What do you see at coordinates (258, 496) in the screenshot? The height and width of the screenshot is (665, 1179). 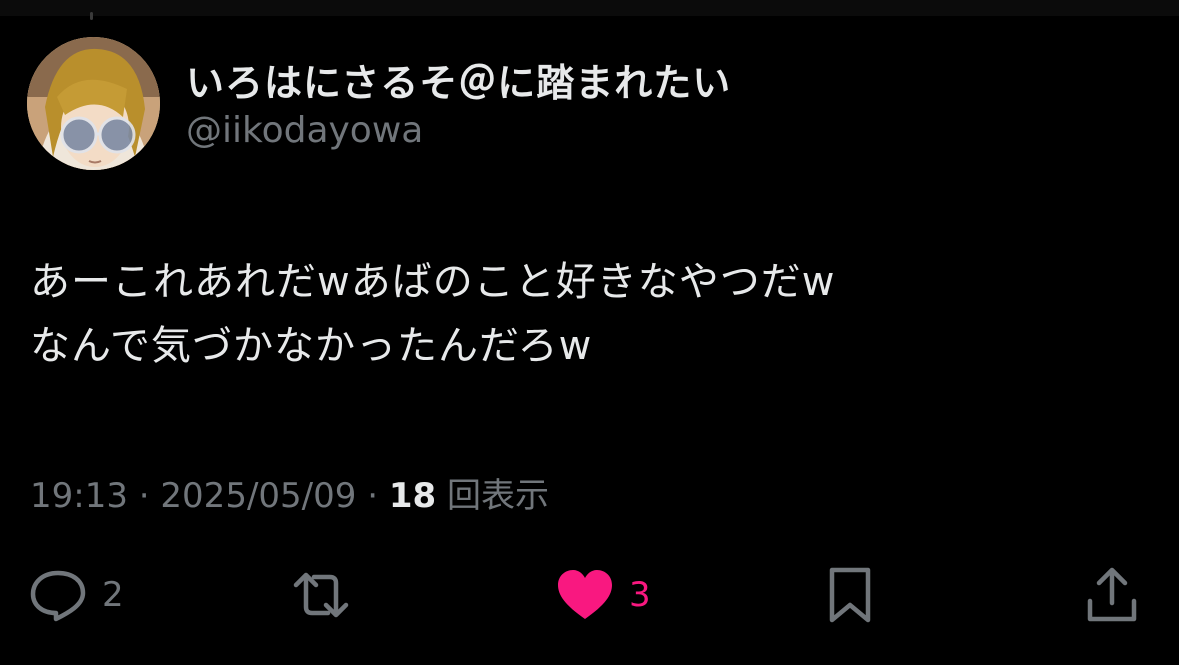 I see `tweet-date: 2025/05/09` at bounding box center [258, 496].